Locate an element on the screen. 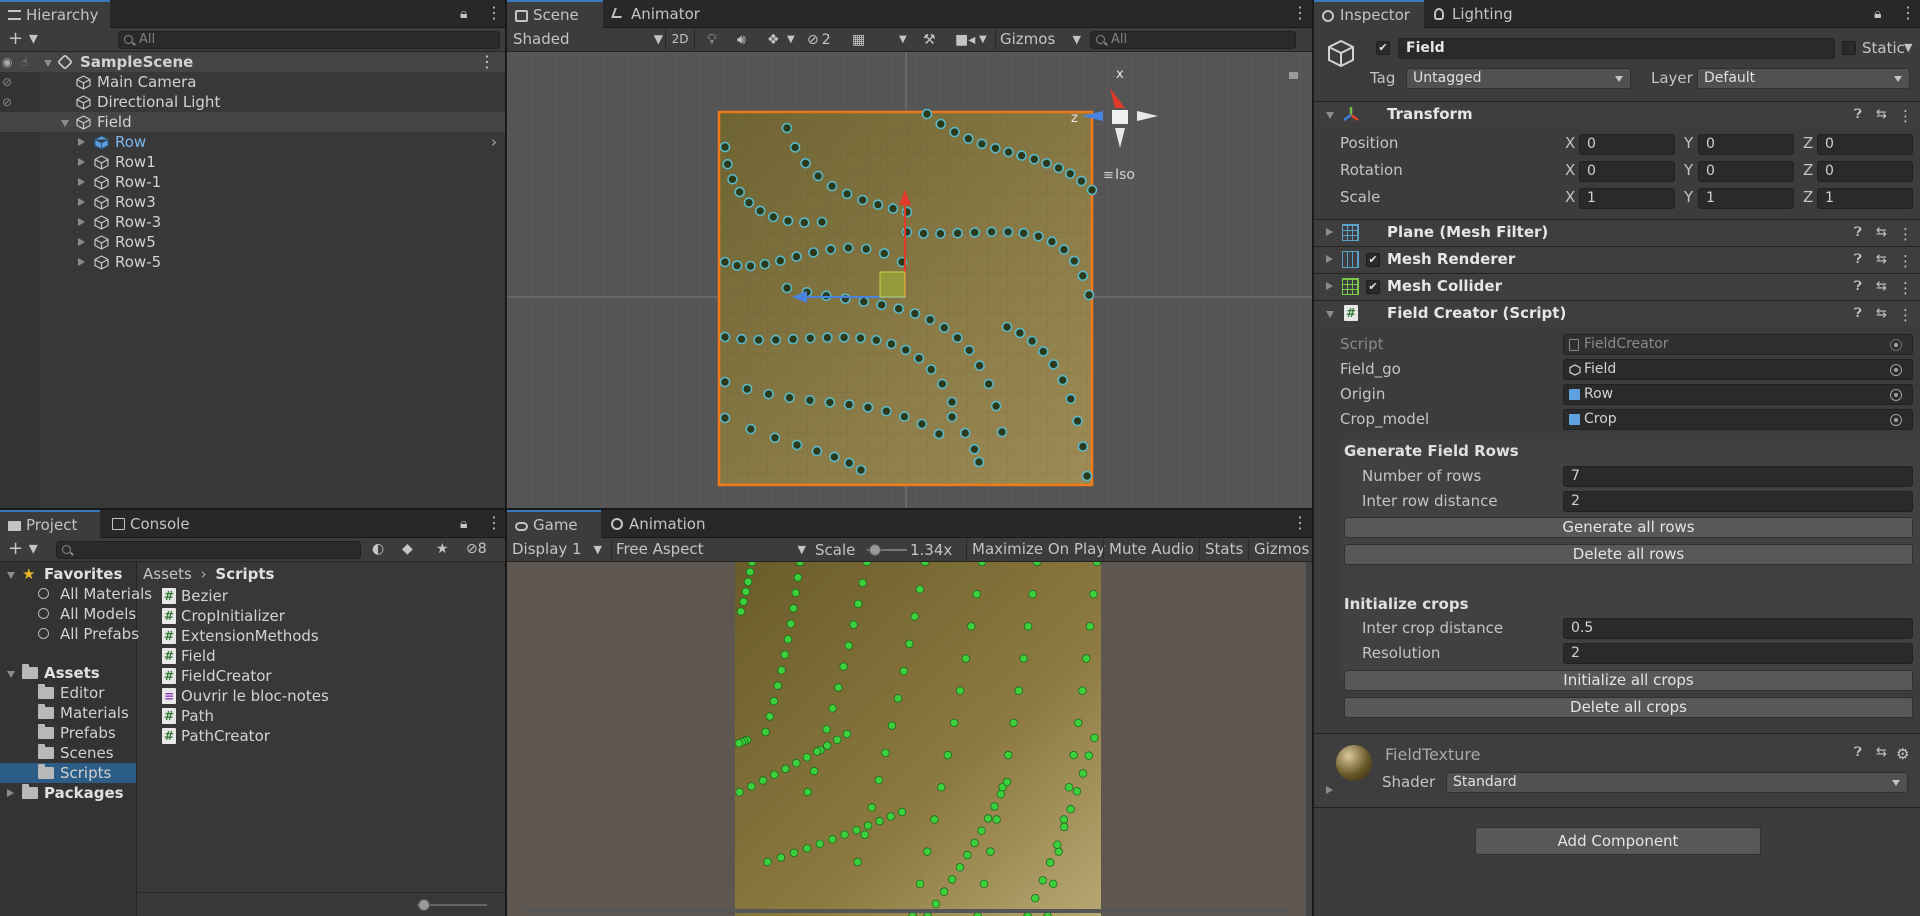  position-z-input: 0 is located at coordinates (1865, 144).